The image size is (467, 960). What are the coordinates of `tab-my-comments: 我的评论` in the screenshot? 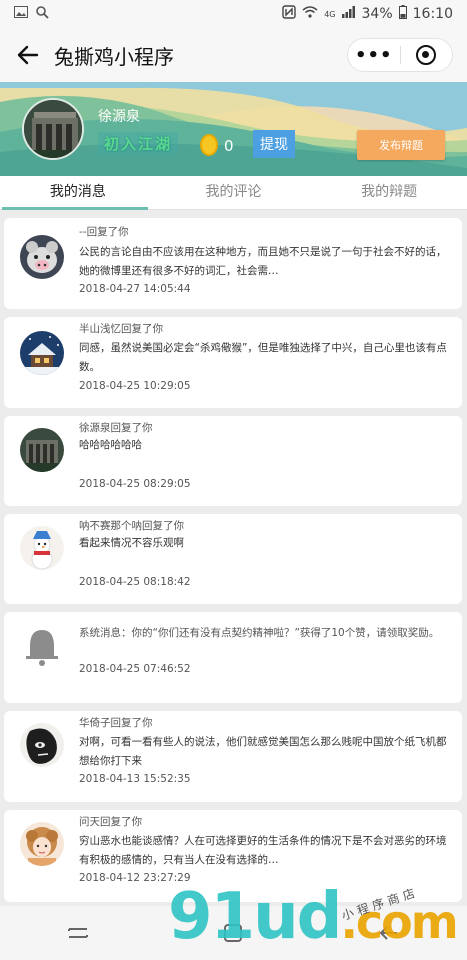 It's located at (234, 192).